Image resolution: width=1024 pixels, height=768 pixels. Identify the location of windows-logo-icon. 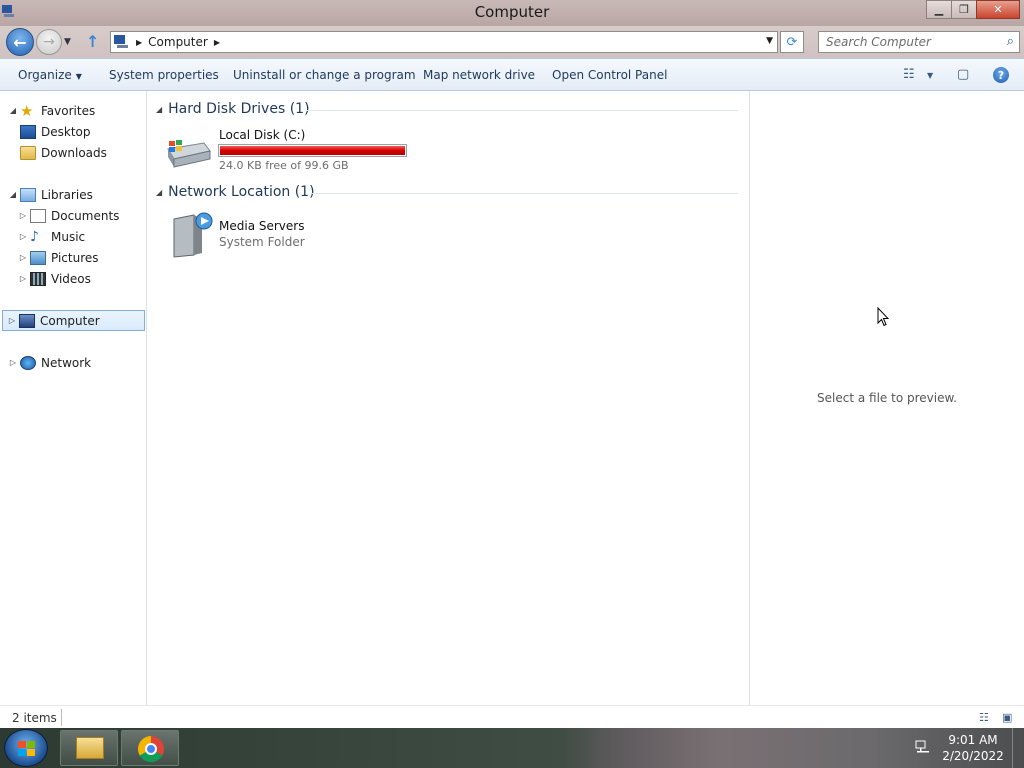
(27, 749).